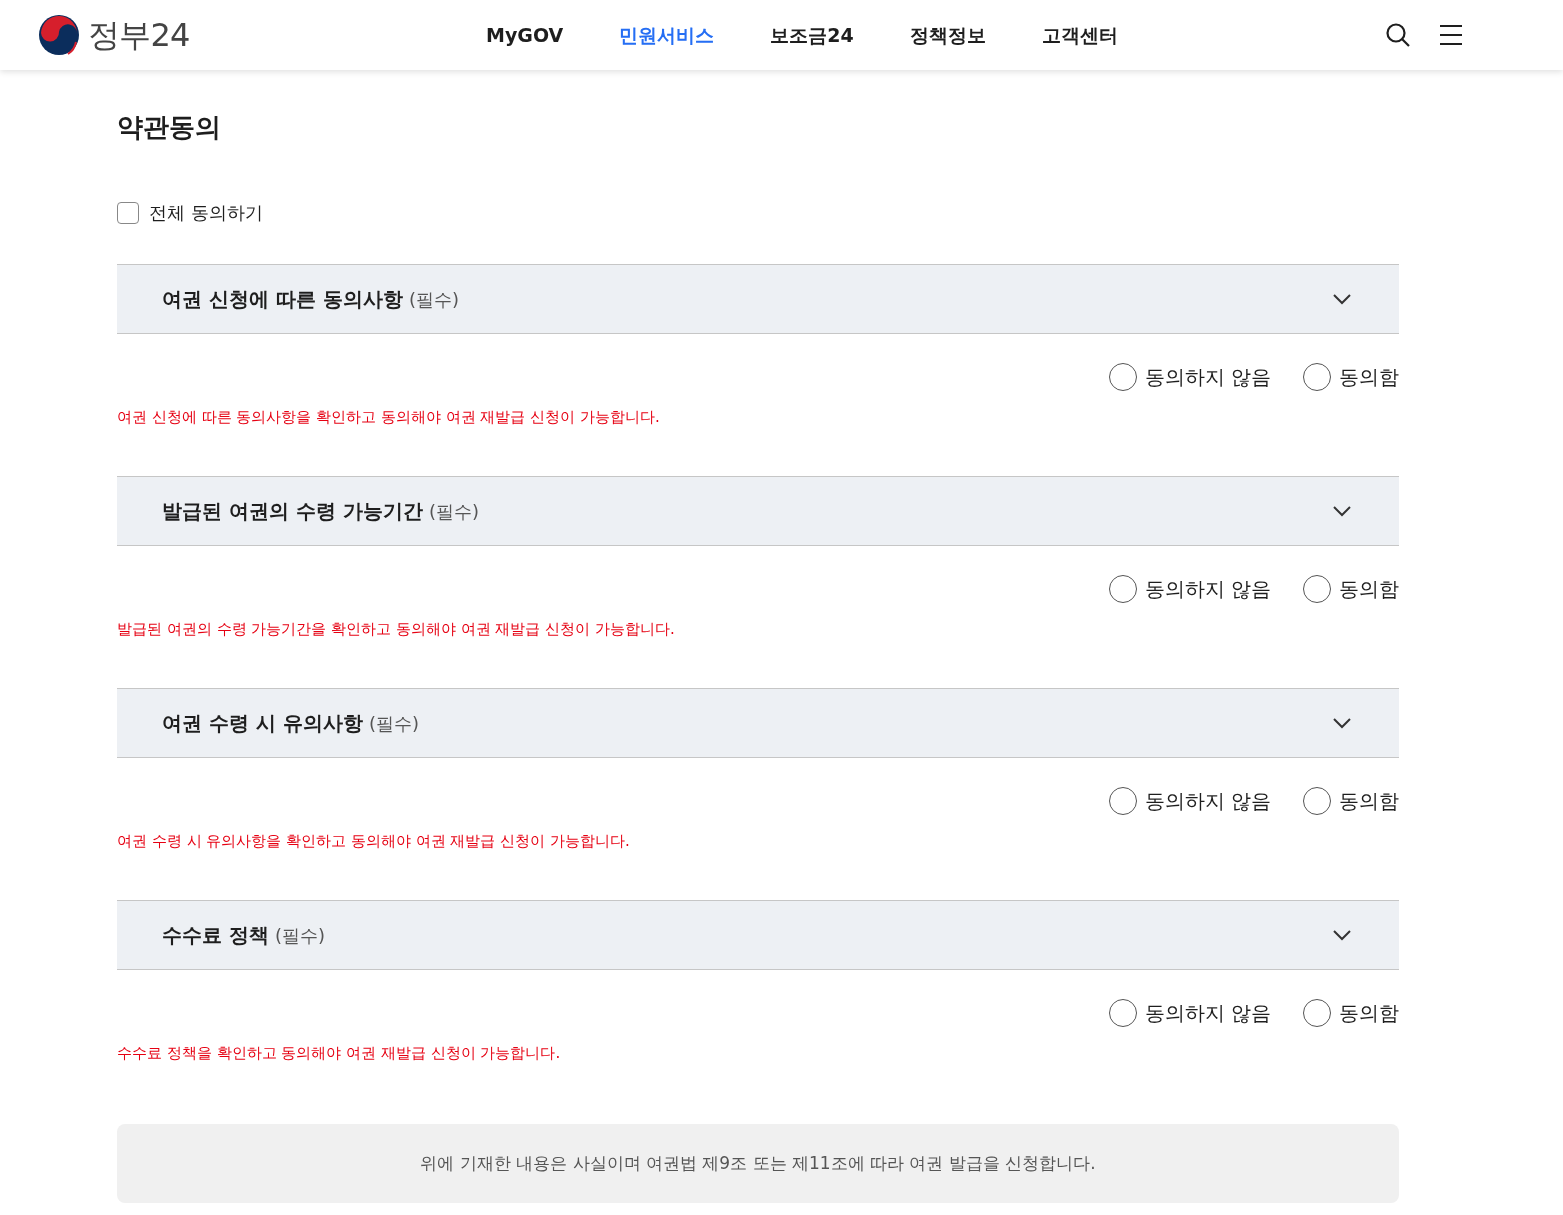 The image size is (1563, 1215). Describe the element at coordinates (758, 299) in the screenshot. I see `accordion-header: 여권 신청에 따른 동의사항 (필수)` at that location.